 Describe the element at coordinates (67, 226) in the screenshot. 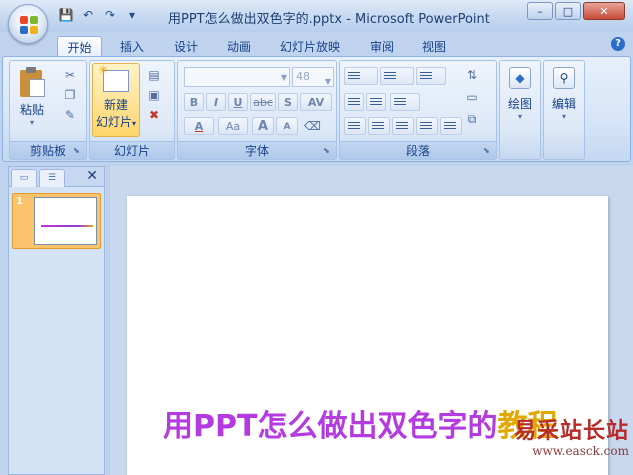

I see `thumbnail-title-line` at that location.